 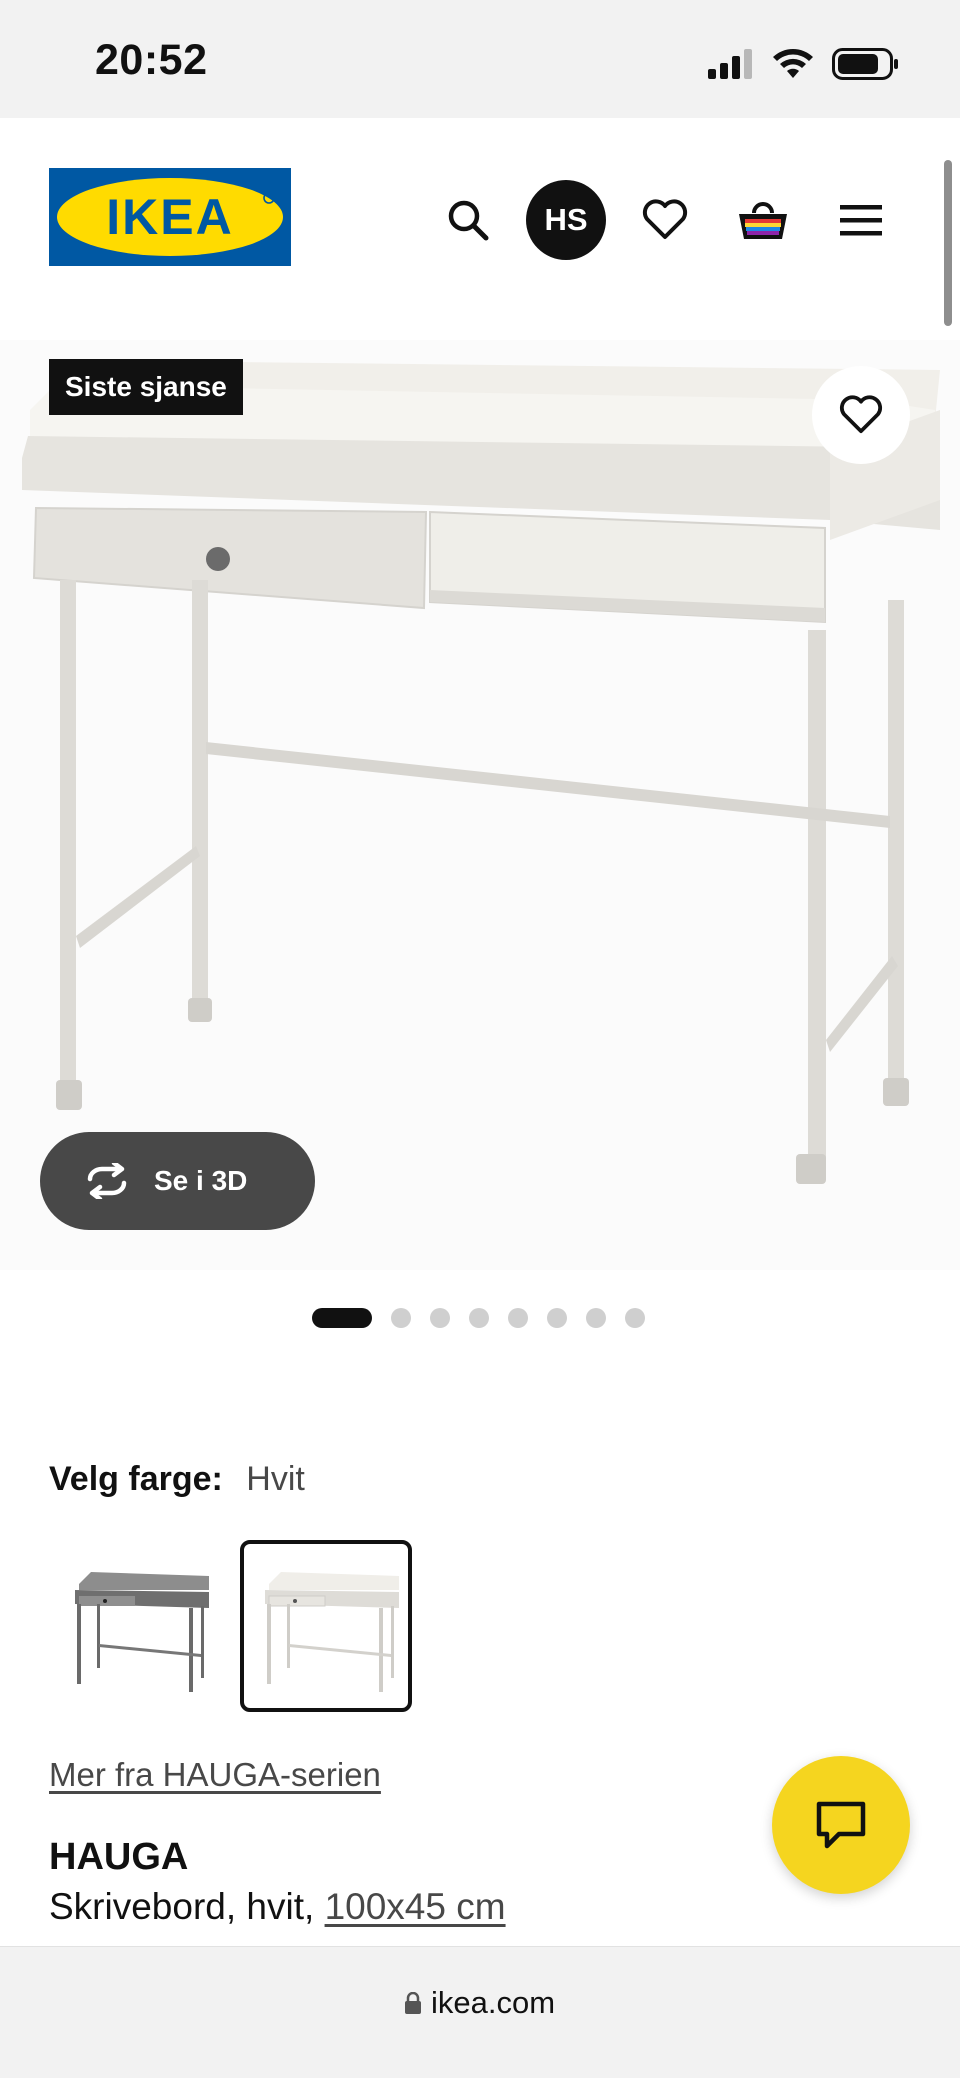 I want to click on chat-button, so click(x=841, y=1825).